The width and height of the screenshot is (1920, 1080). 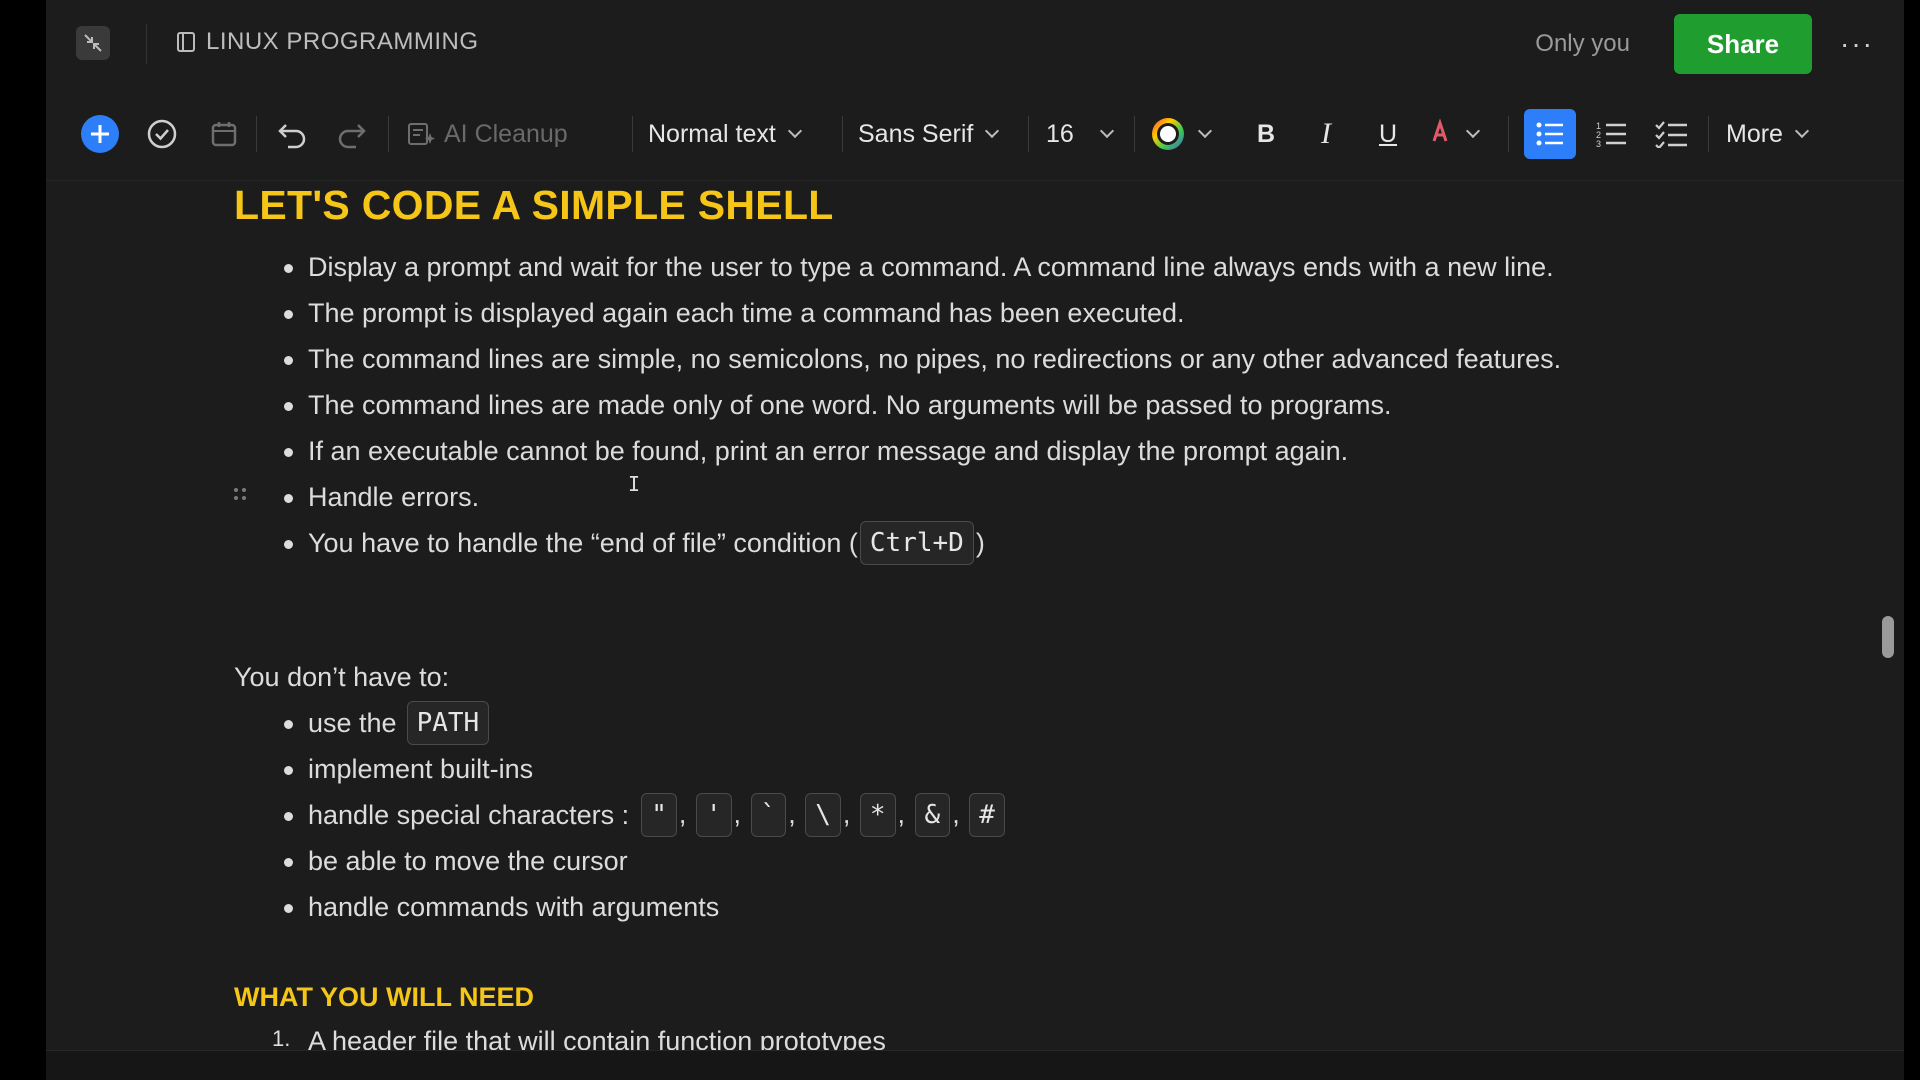 I want to click on bottom-bar, so click(x=975, y=1065).